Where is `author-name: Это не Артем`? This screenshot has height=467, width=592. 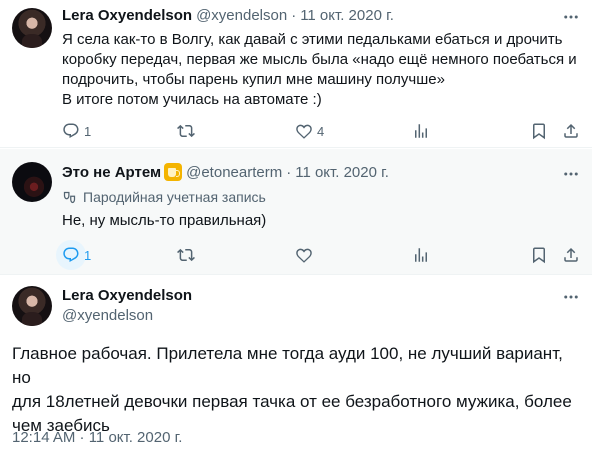
author-name: Это не Артем is located at coordinates (111, 173).